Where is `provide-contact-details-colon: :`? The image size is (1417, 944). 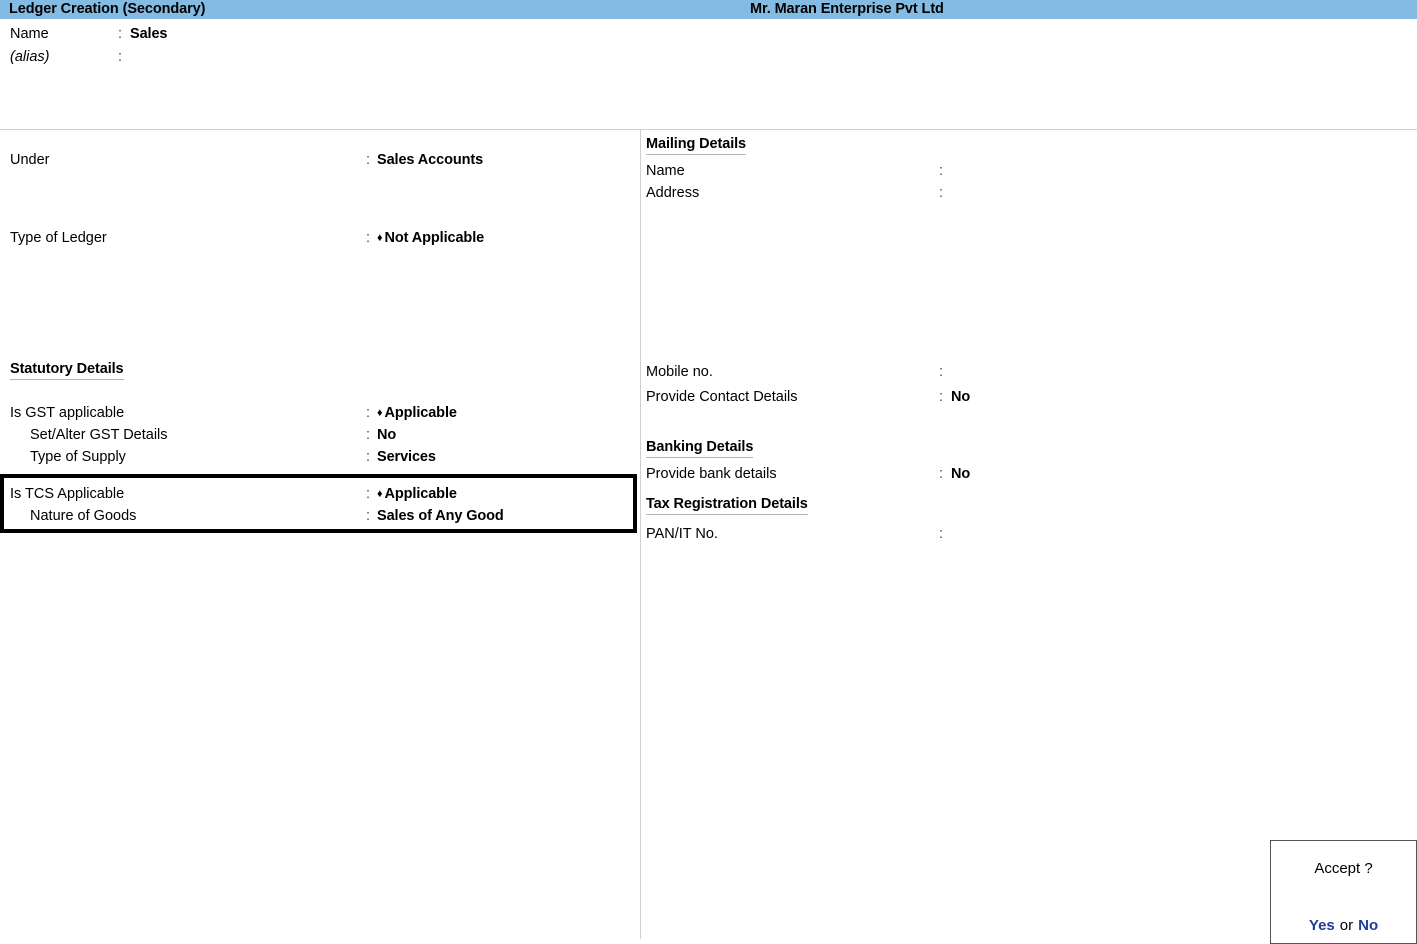
provide-contact-details-colon: : is located at coordinates (941, 397).